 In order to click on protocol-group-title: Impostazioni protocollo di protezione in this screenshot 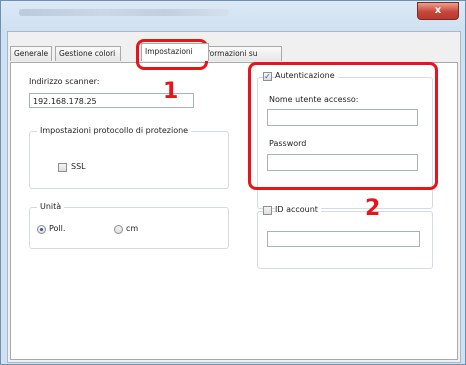, I will do `click(114, 130)`.